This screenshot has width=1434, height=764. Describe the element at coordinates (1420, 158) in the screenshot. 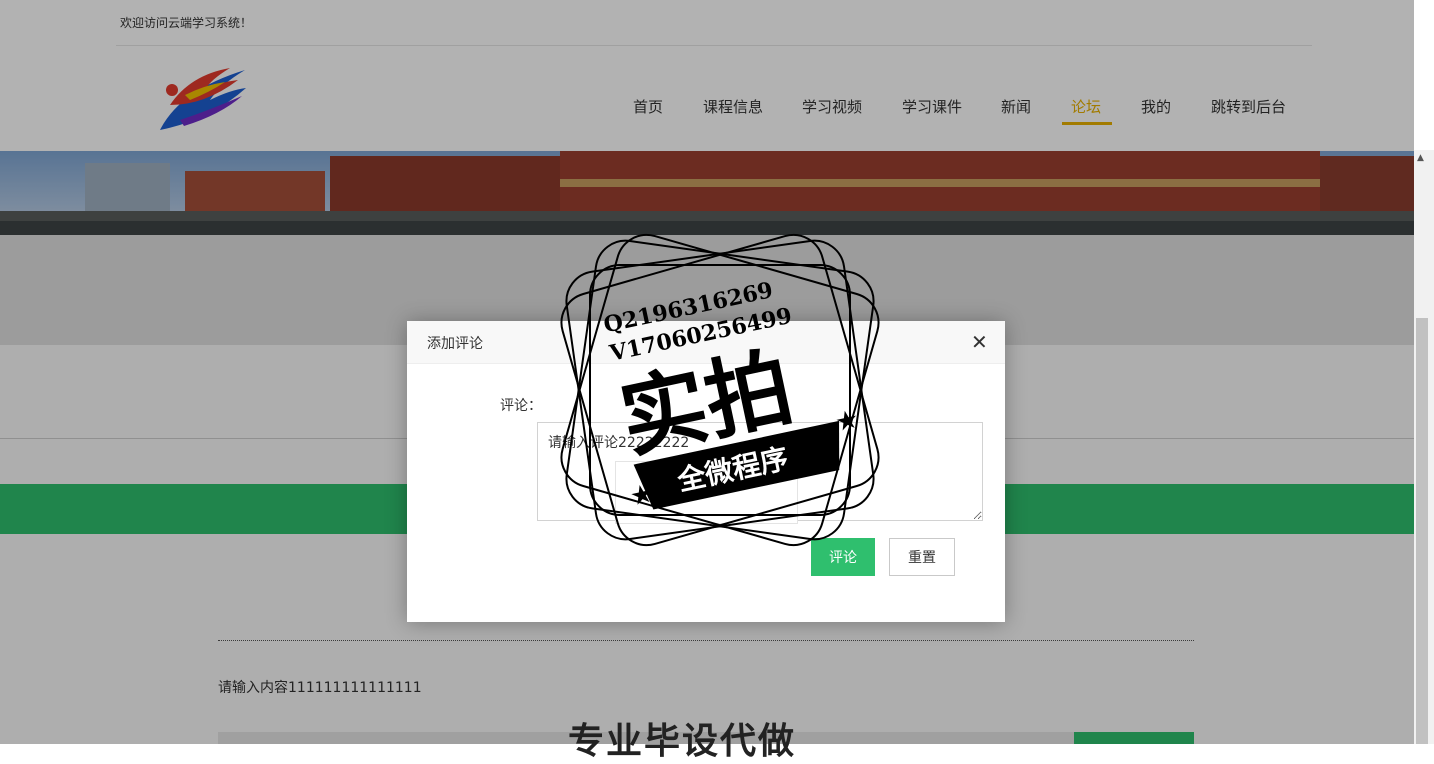

I see `scroll-up-icon: ▲` at that location.